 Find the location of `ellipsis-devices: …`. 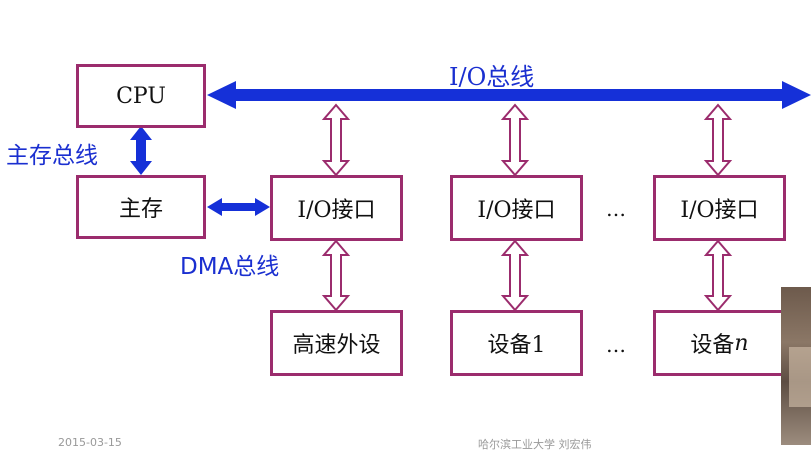

ellipsis-devices: … is located at coordinates (616, 345).